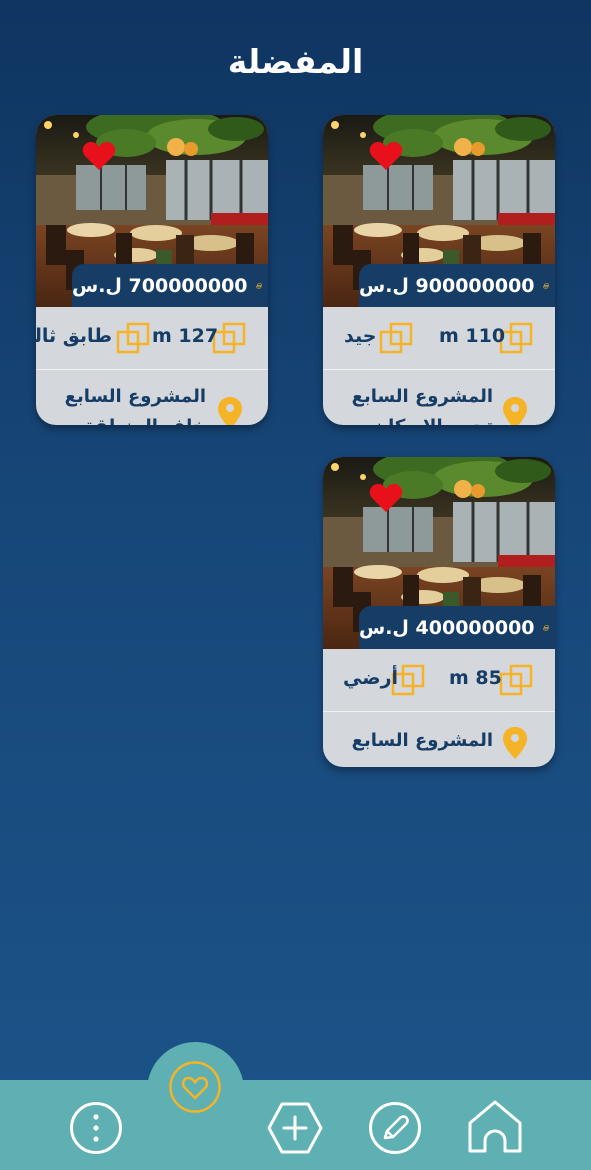 The height and width of the screenshot is (1170, 591). Describe the element at coordinates (371, 678) in the screenshot. I see `attribute-text: أرضي` at that location.